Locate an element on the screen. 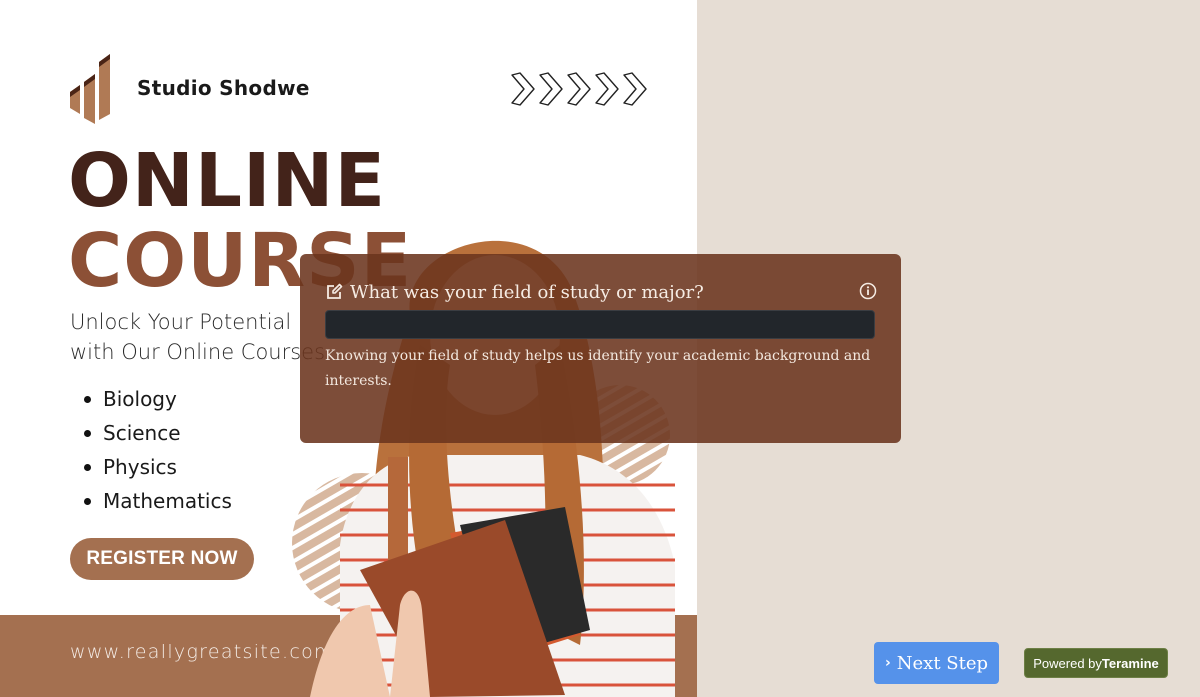  brand-name: Studio Shodwe is located at coordinates (223, 88).